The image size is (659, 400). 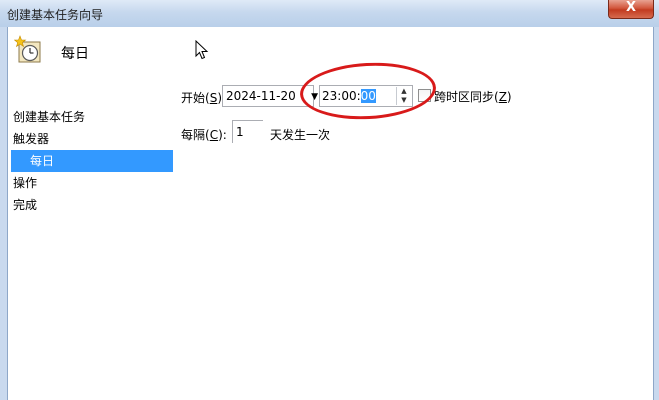 I want to click on close-icon: X, so click(x=631, y=7).